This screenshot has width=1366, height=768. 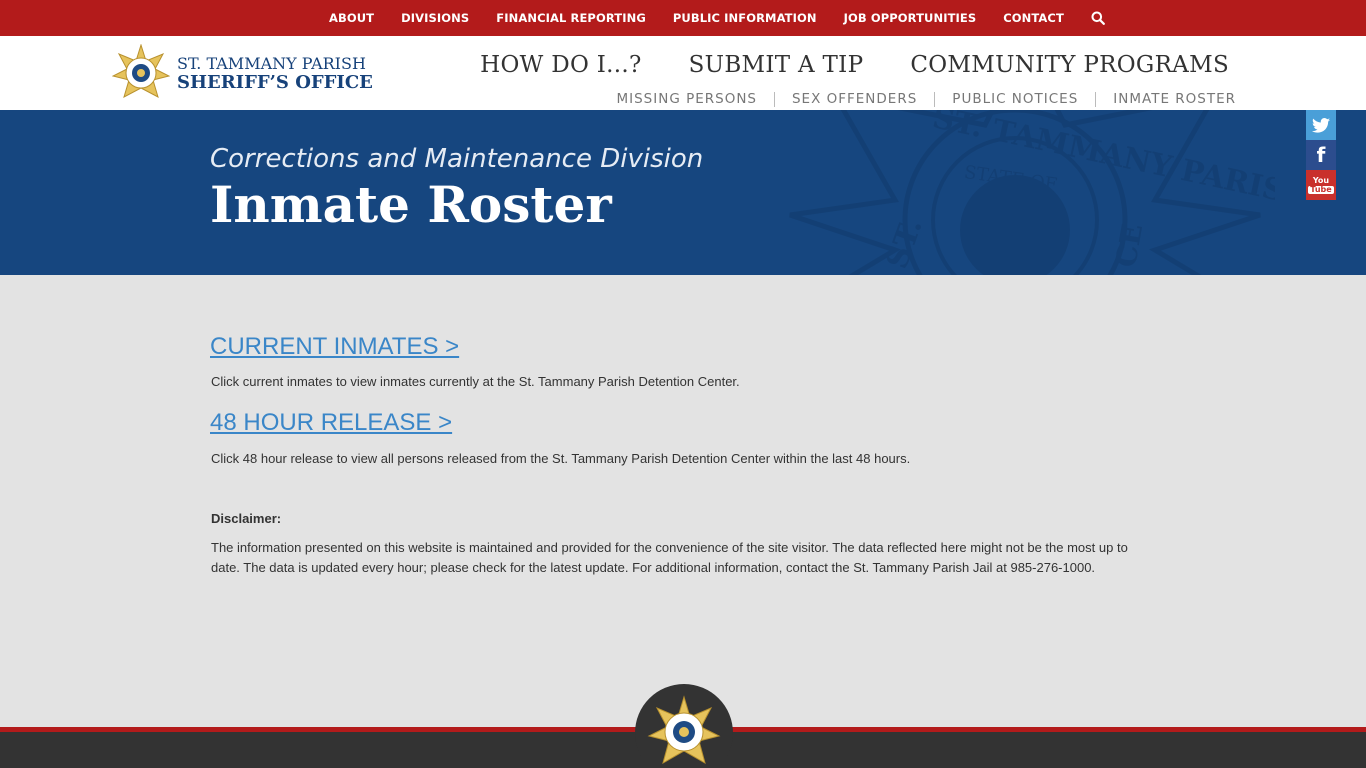 I want to click on page-subtitle: Corrections and Maintenance Division, so click(x=457, y=159).